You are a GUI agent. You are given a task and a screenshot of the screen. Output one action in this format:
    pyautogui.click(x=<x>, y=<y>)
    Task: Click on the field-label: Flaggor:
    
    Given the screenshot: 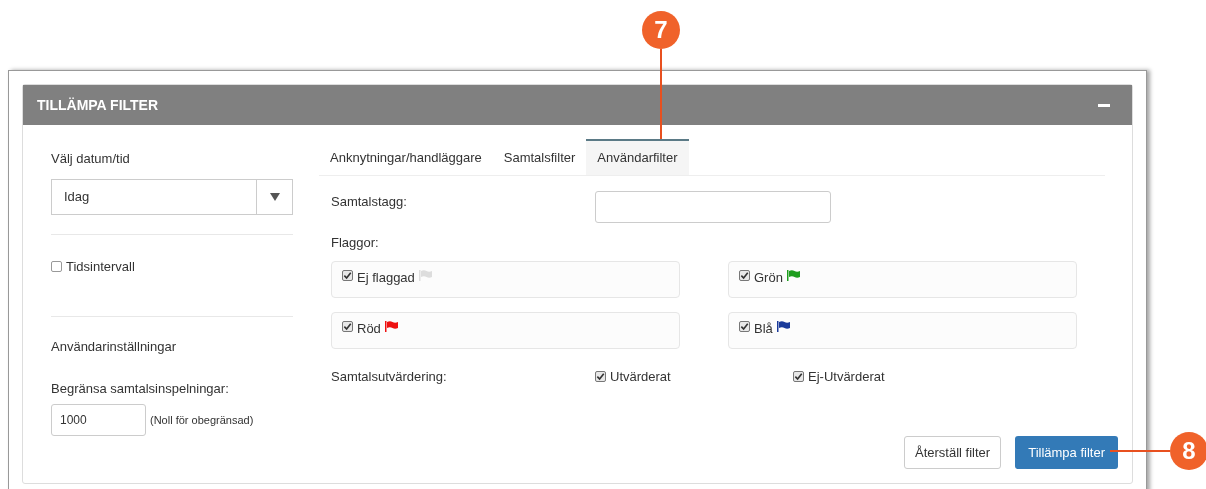 What is the action you would take?
    pyautogui.click(x=355, y=243)
    